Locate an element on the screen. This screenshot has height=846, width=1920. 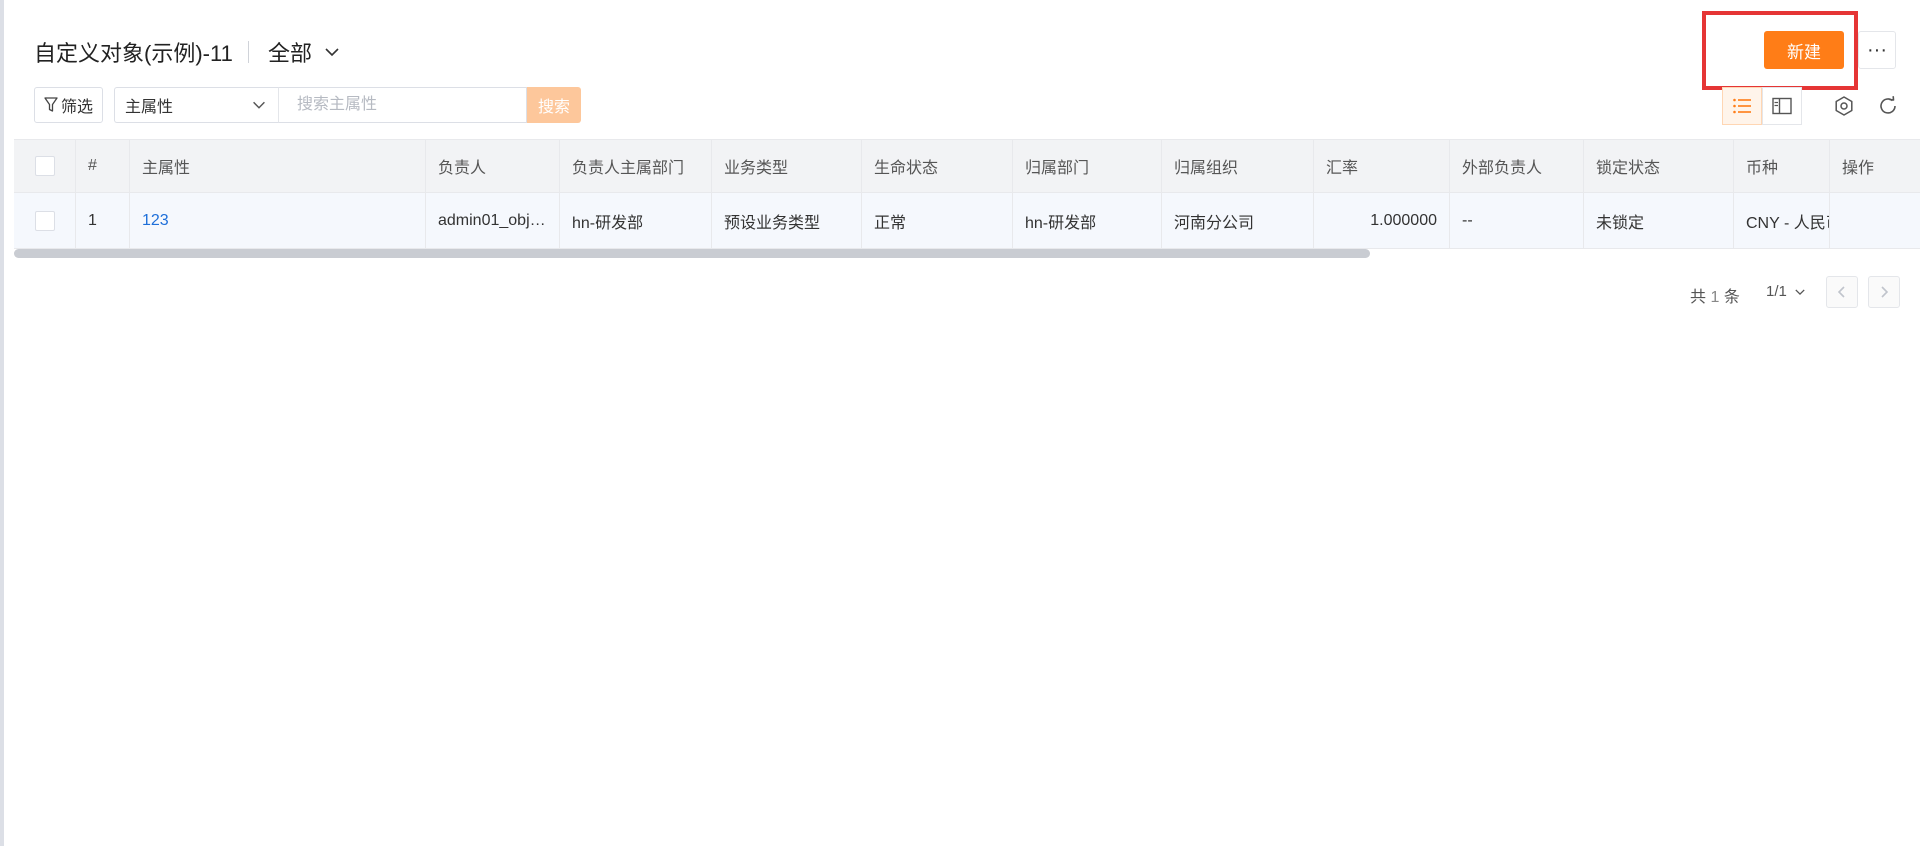
horizontal-scrollbar is located at coordinates (967, 253).